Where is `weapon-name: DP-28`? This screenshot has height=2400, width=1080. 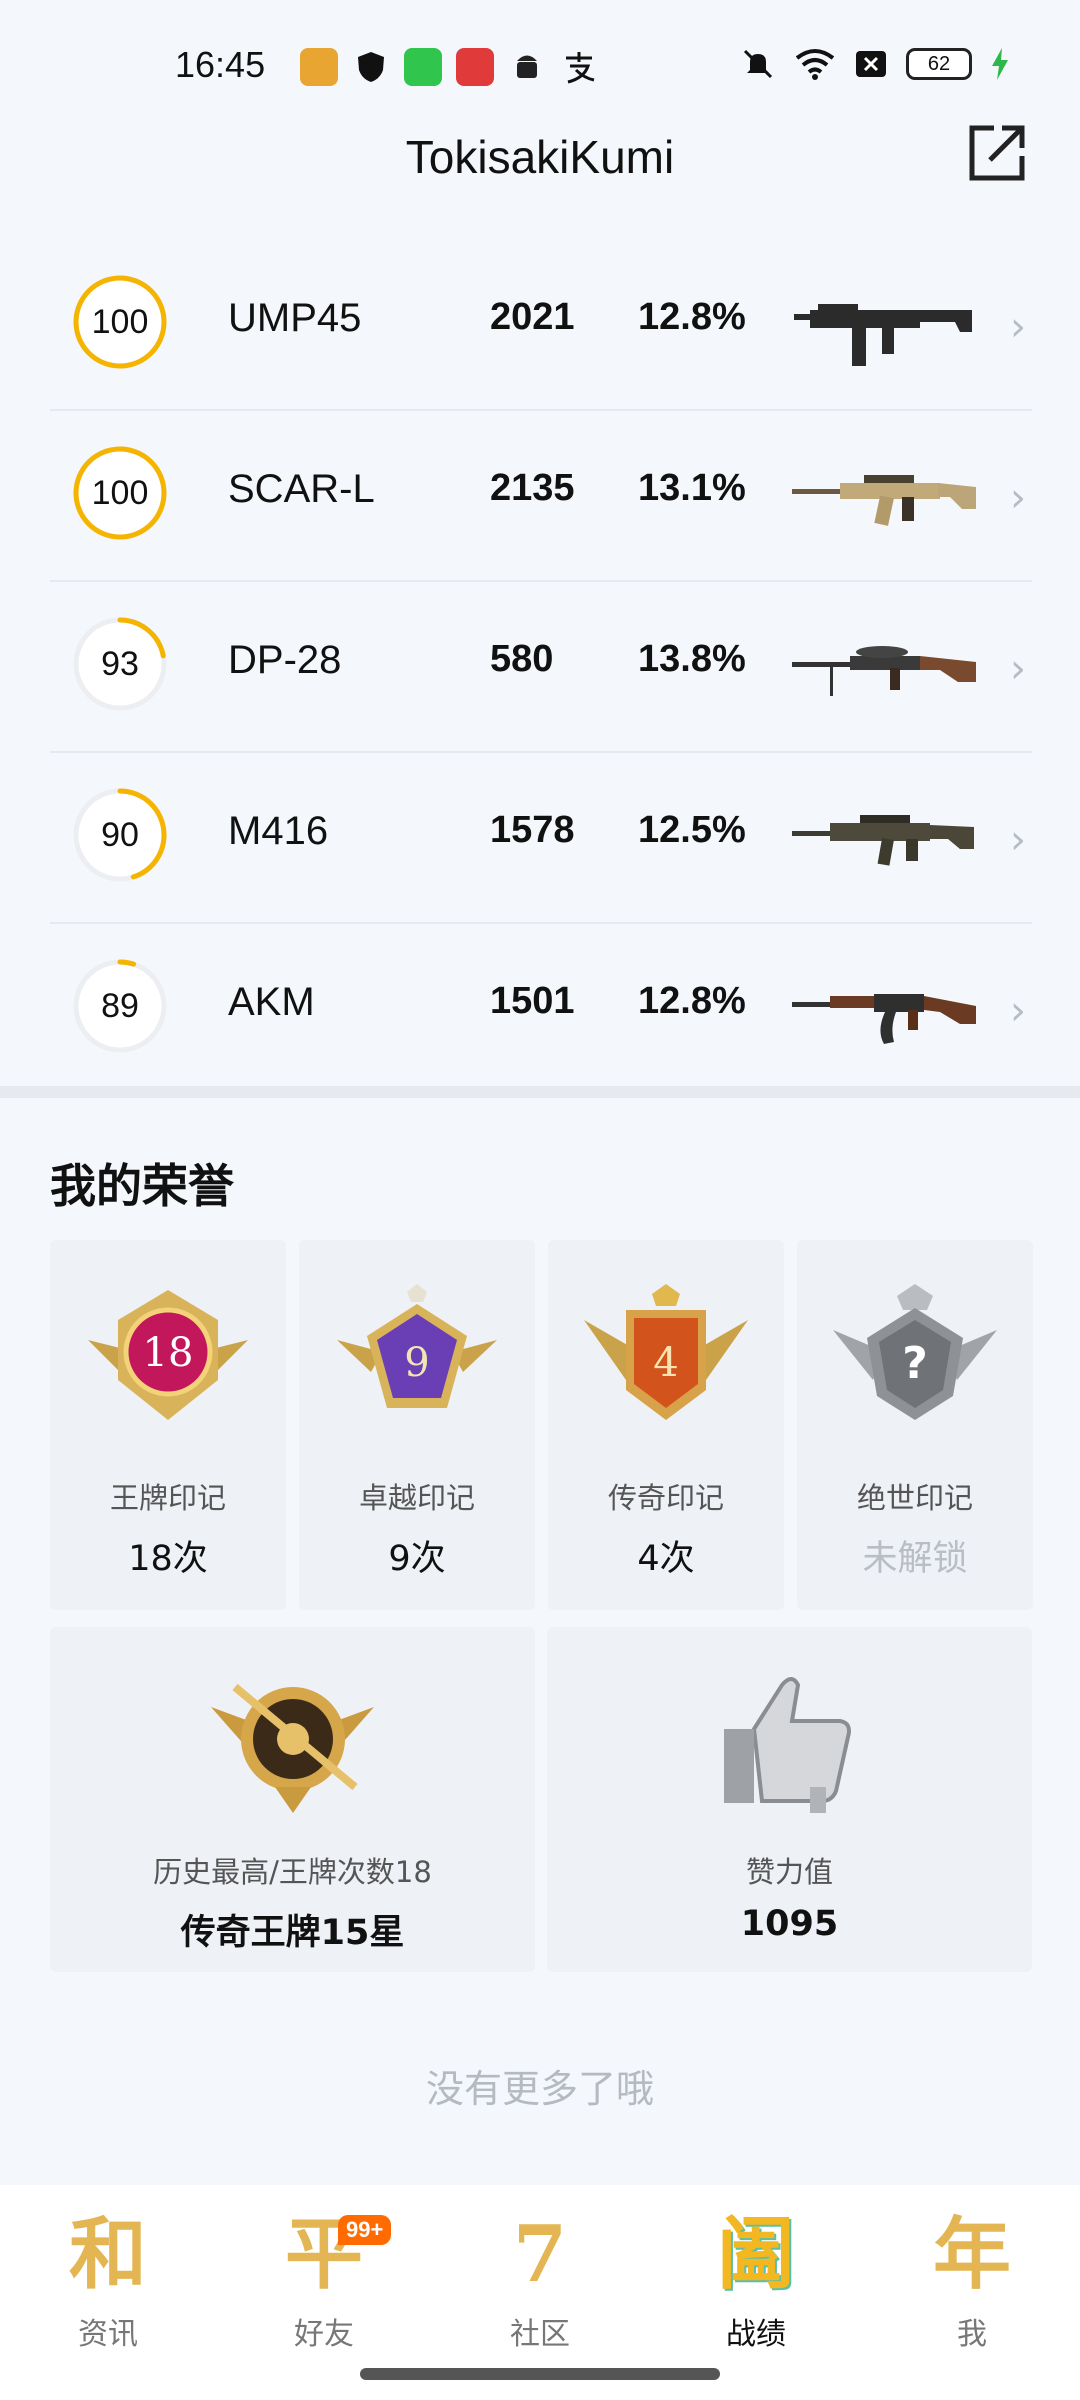
weapon-name: DP-28 is located at coordinates (285, 660).